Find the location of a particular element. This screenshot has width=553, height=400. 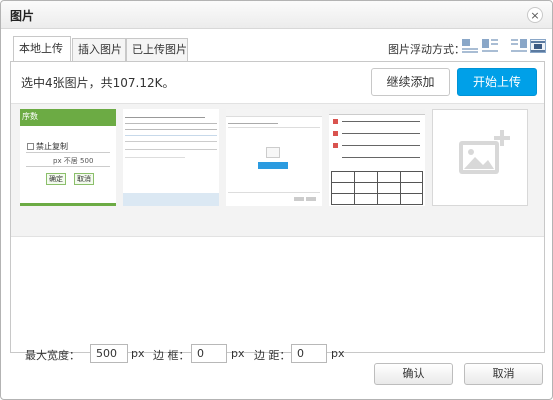

float-mode-label: 图片浮动方式： is located at coordinates (426, 49).